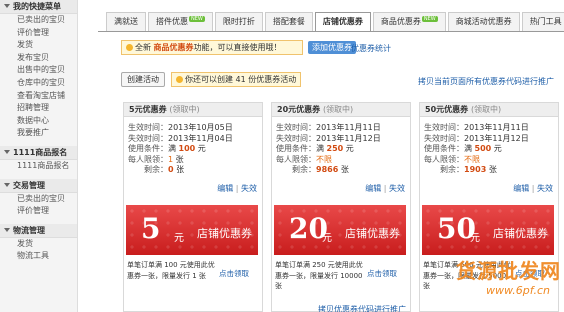 The height and width of the screenshot is (312, 564). What do you see at coordinates (38, 83) in the screenshot?
I see `sidebar-item: 仓库中的宝贝` at bounding box center [38, 83].